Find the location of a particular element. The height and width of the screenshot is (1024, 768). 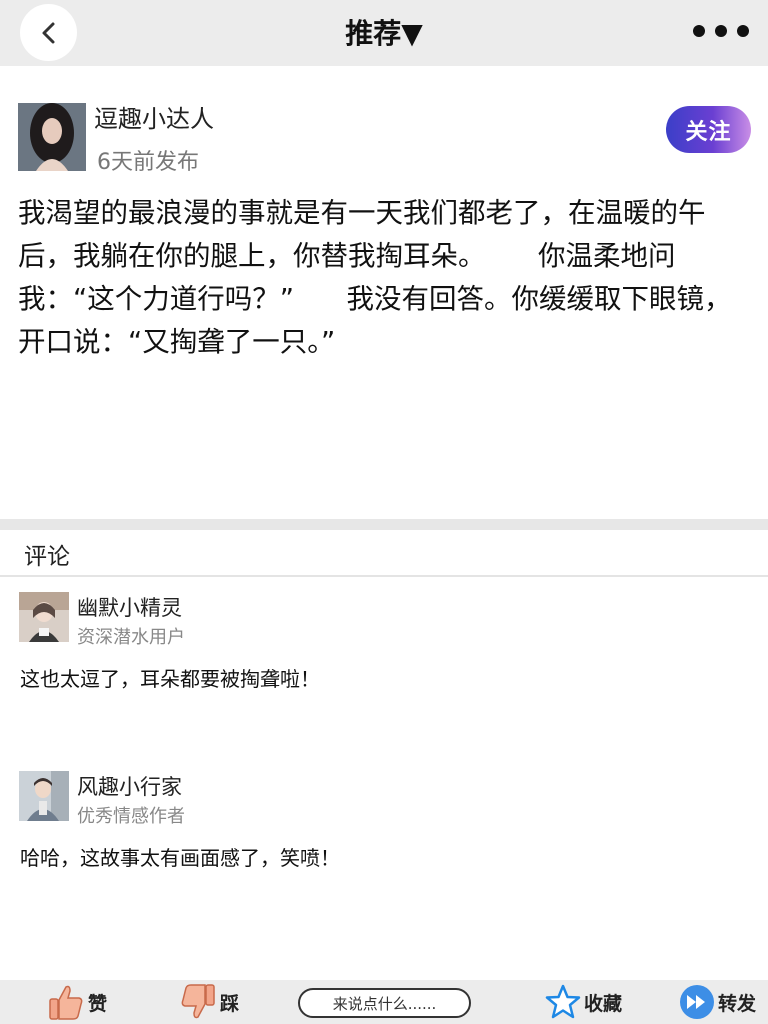

feed-selector: 推荐▼ is located at coordinates (384, 32).